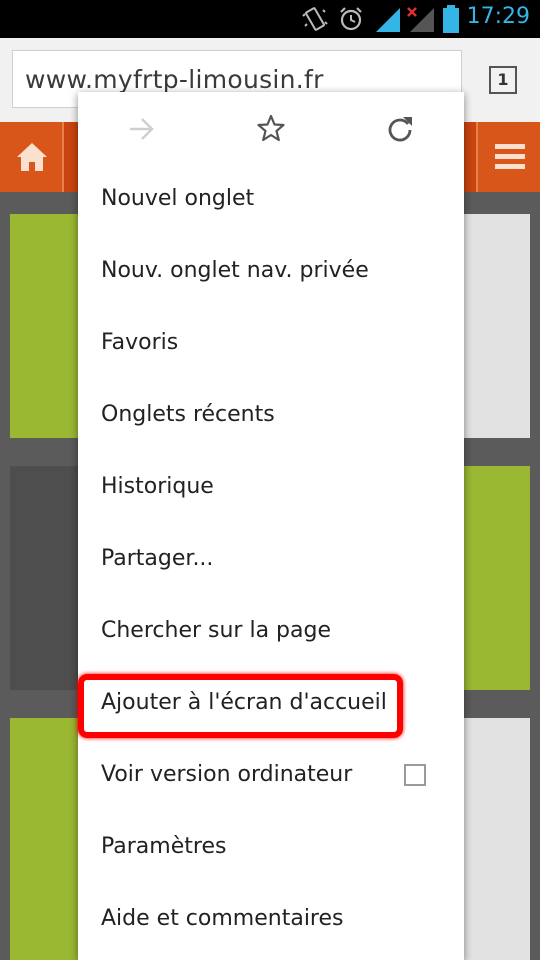  What do you see at coordinates (271, 488) in the screenshot?
I see `menu-item-history: Historique` at bounding box center [271, 488].